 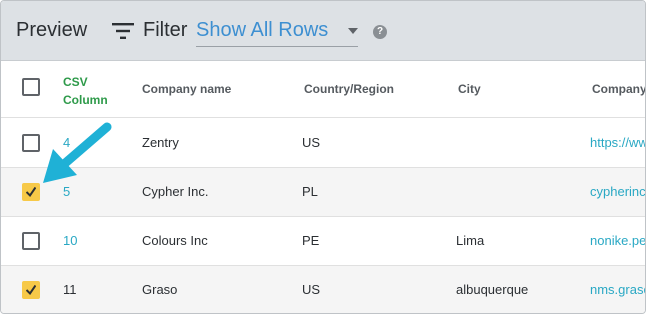 I want to click on row-index: 11, so click(x=70, y=289).